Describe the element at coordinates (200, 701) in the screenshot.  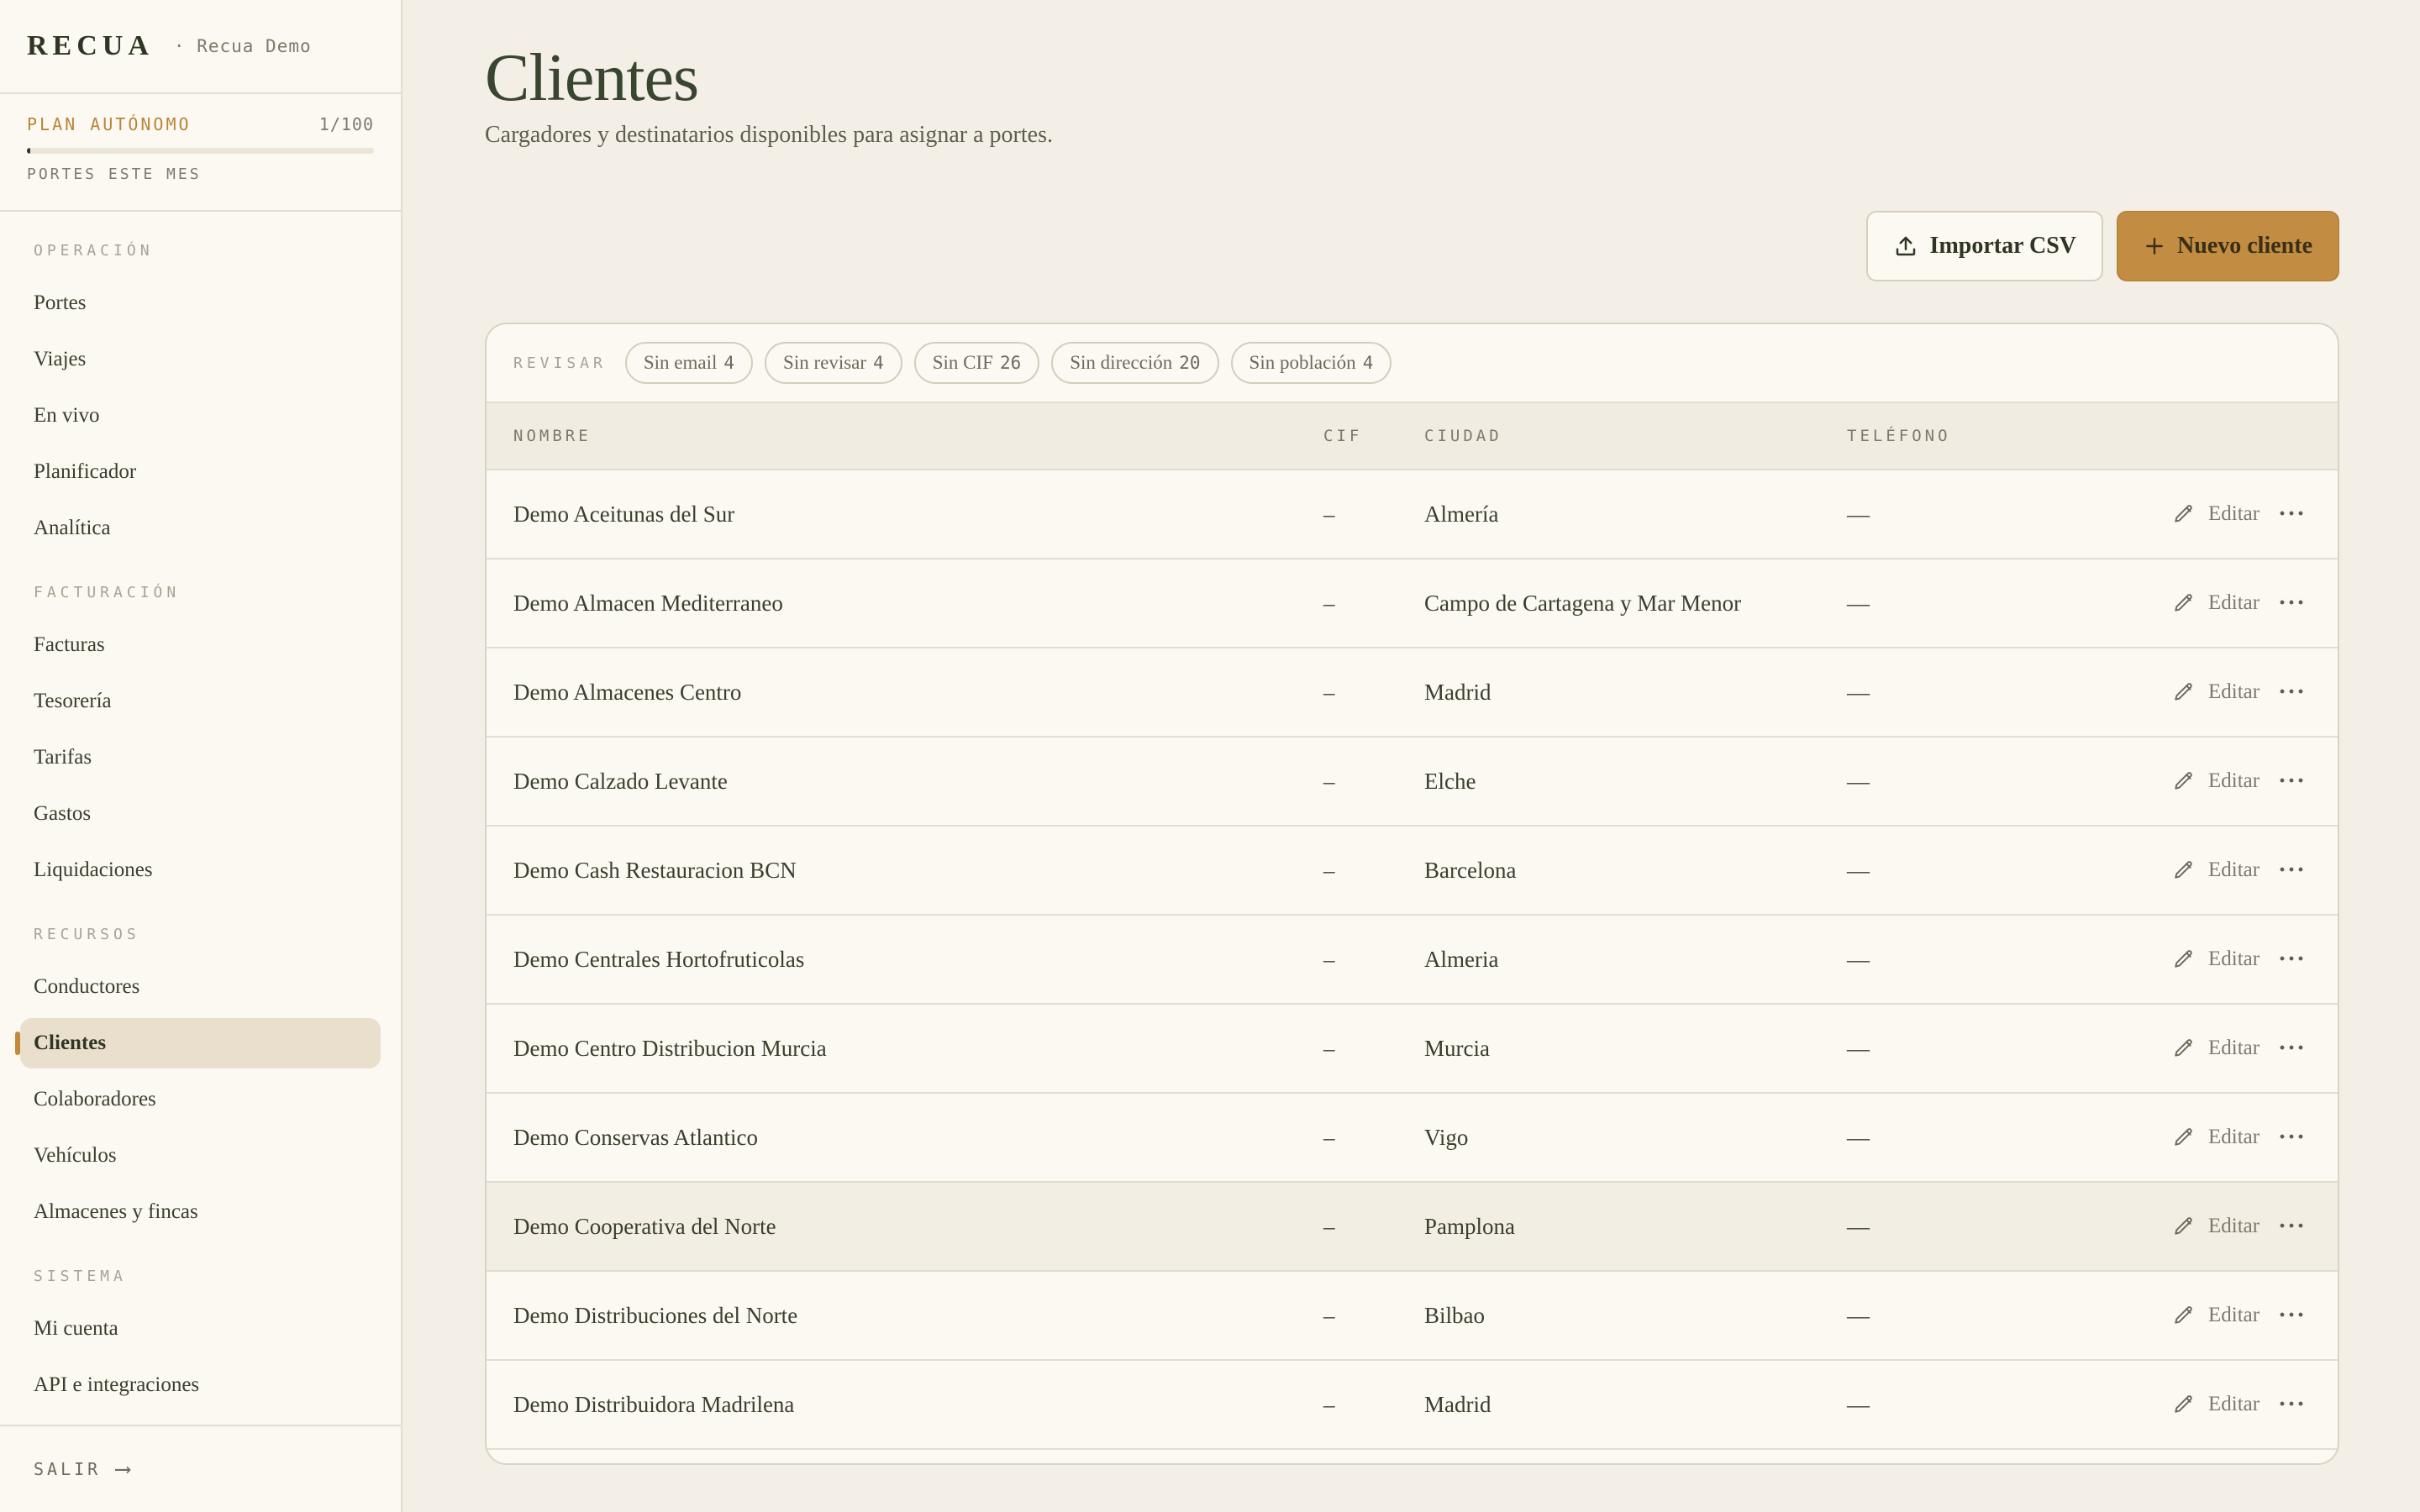
I see `sidebar-item-tesoreria: Tesorería` at that location.